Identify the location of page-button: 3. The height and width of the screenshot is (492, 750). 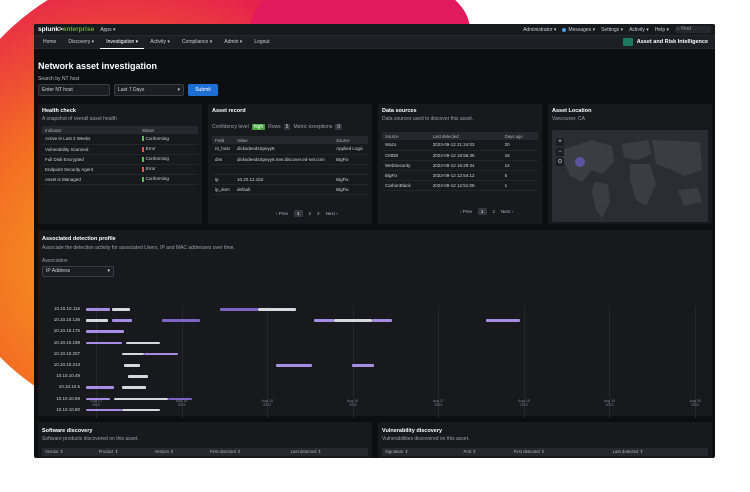
(318, 213).